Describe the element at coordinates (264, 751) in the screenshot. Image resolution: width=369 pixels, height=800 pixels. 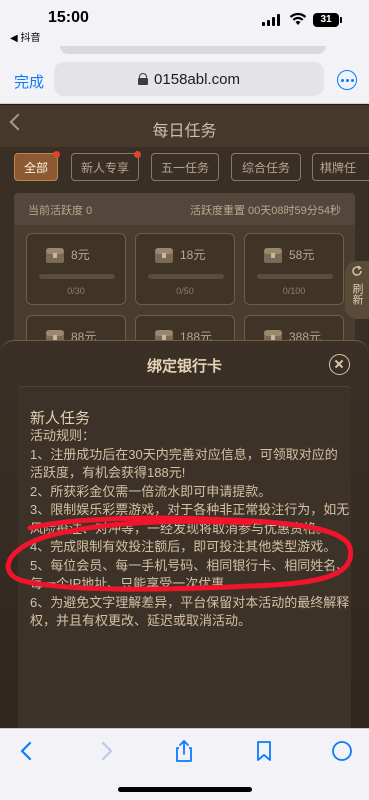
I see `bookmarks-icon` at that location.